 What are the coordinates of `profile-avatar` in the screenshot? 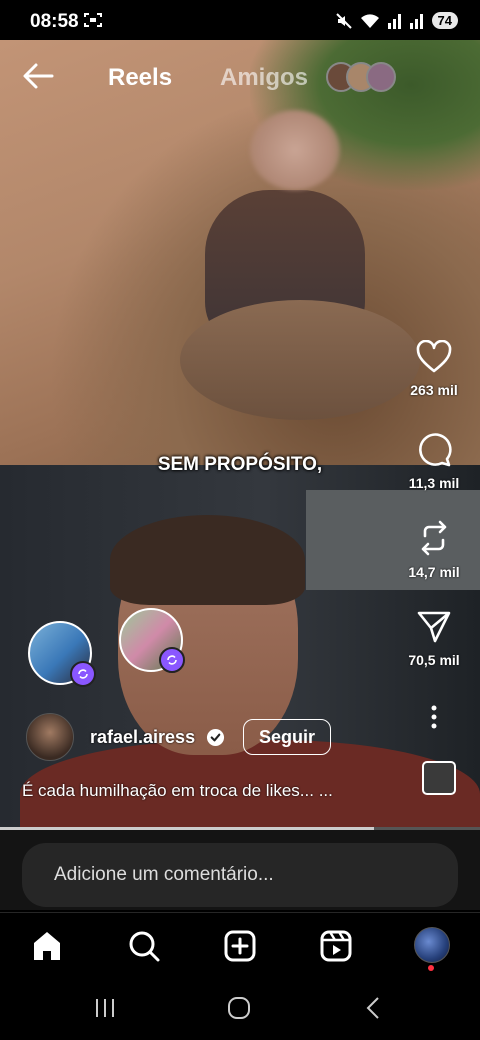 It's located at (432, 945).